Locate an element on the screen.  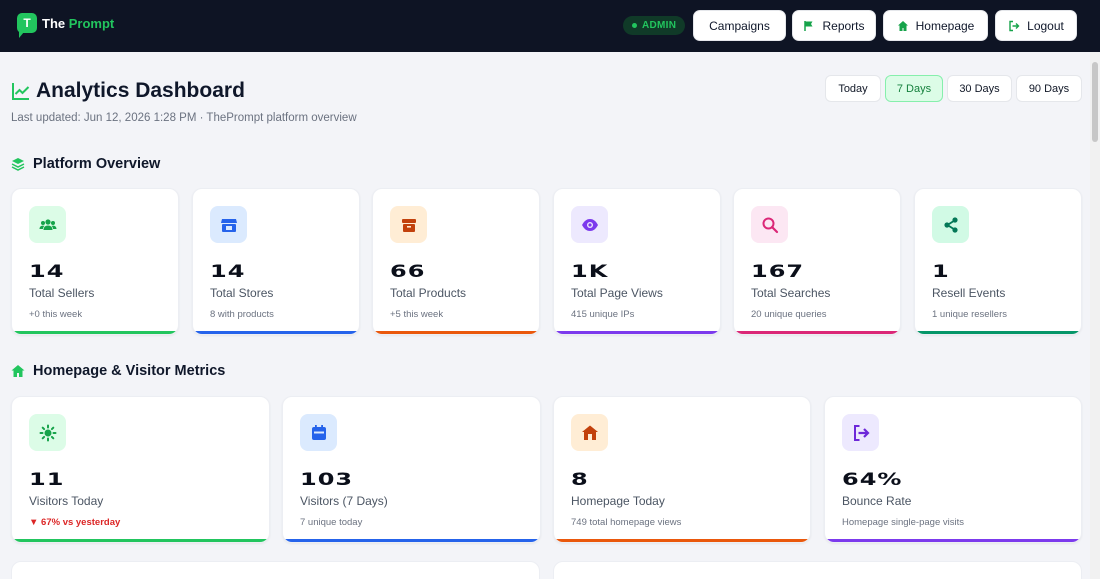
stat-card-total-searches: 167 Total Searches 20 unique queries is located at coordinates (817, 261).